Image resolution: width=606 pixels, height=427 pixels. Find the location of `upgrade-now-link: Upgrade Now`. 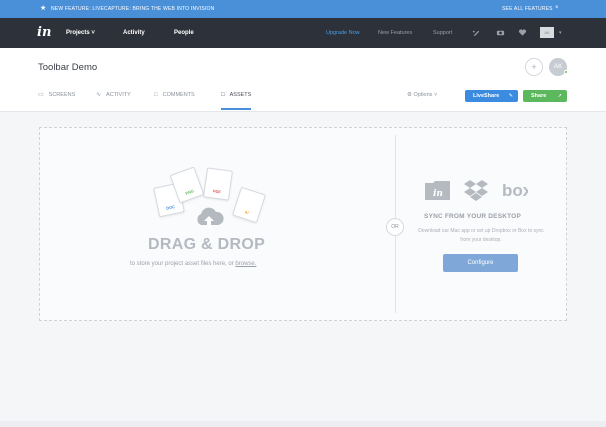

upgrade-now-link: Upgrade Now is located at coordinates (343, 33).